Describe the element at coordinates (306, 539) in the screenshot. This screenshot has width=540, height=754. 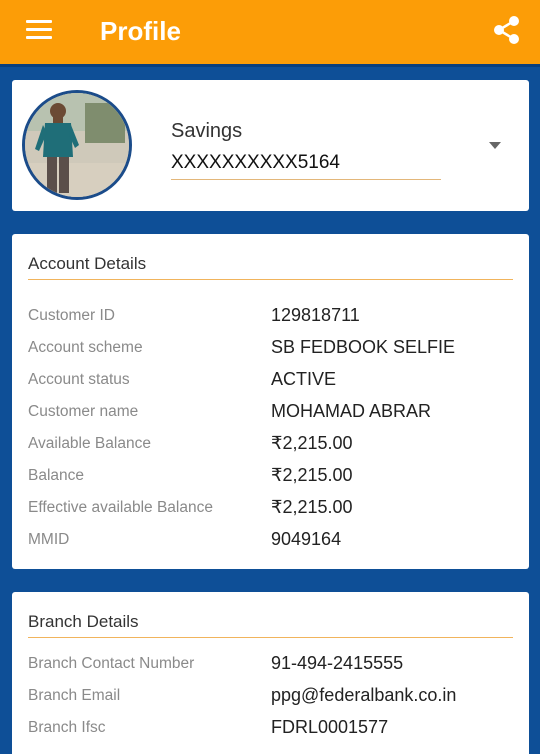
I see `detail-value: 9049164` at that location.